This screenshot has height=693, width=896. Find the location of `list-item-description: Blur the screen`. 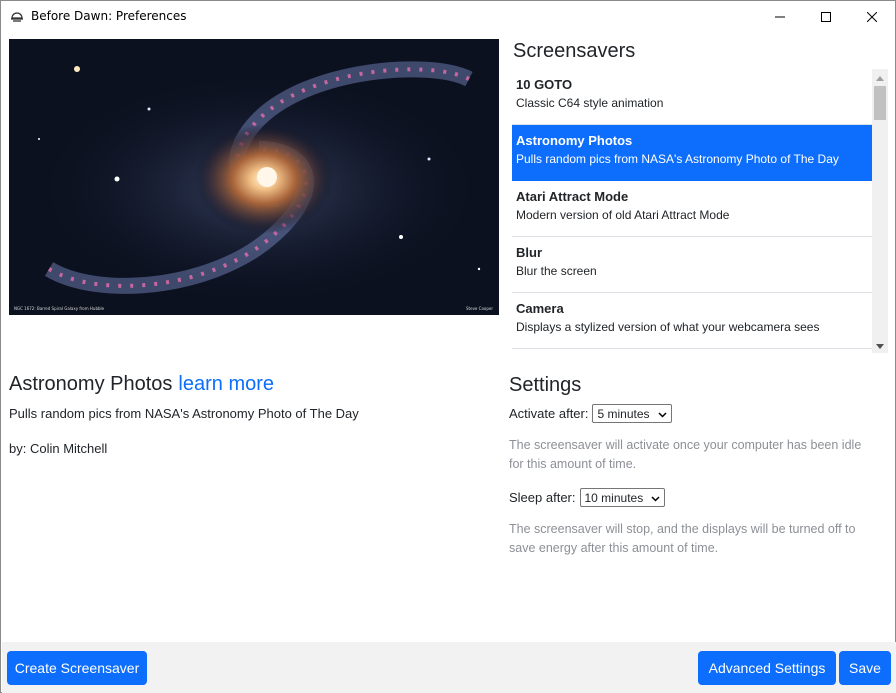

list-item-description: Blur the screen is located at coordinates (556, 271).